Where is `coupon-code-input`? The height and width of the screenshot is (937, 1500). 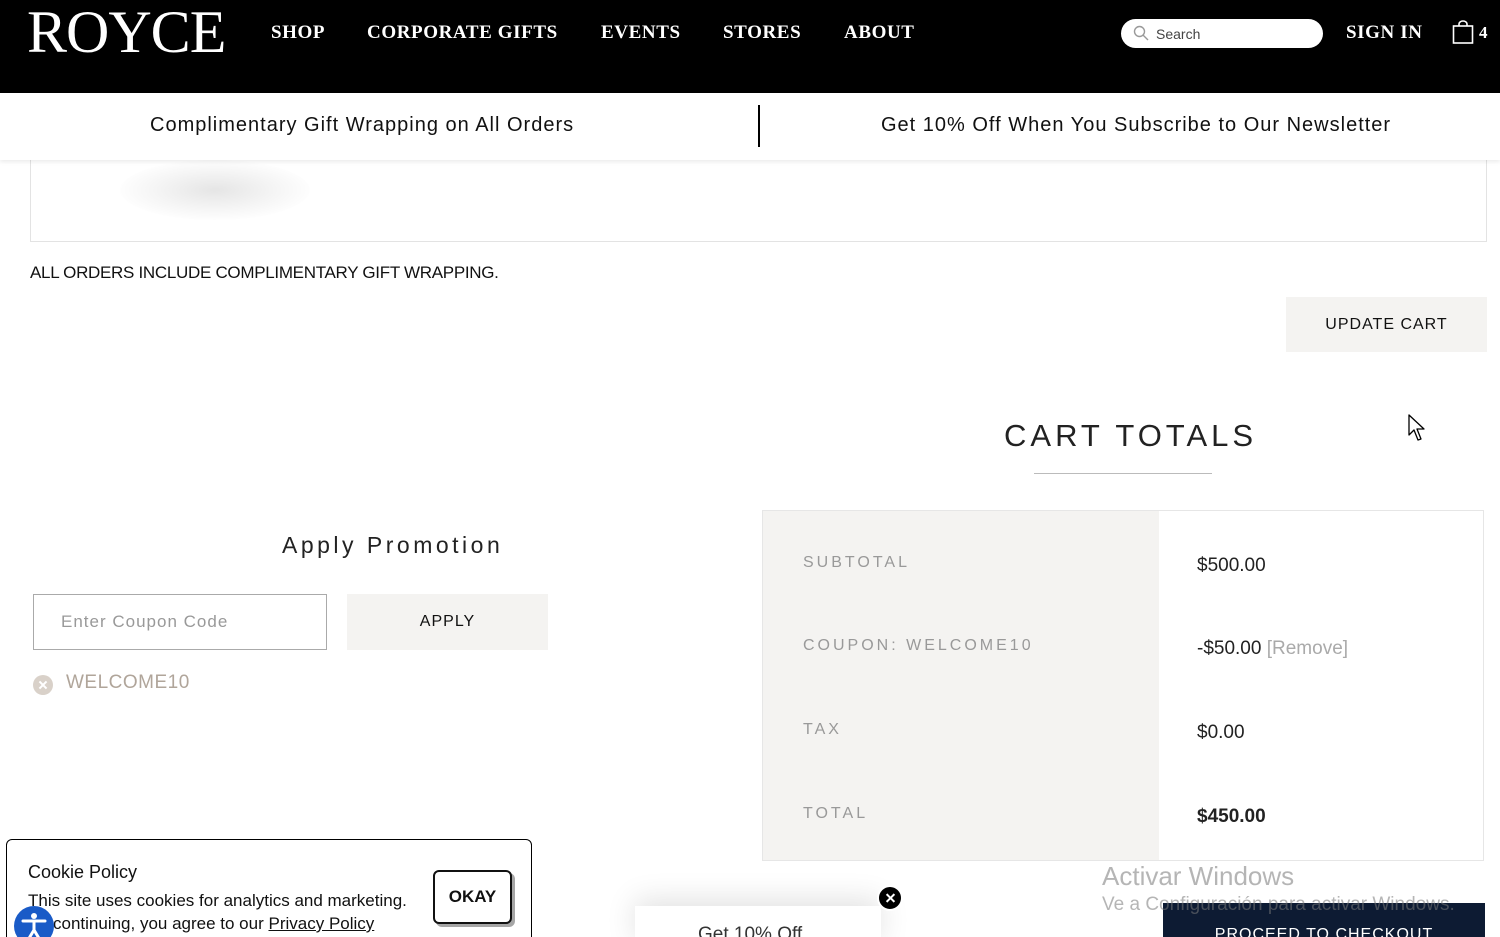
coupon-code-input is located at coordinates (180, 622).